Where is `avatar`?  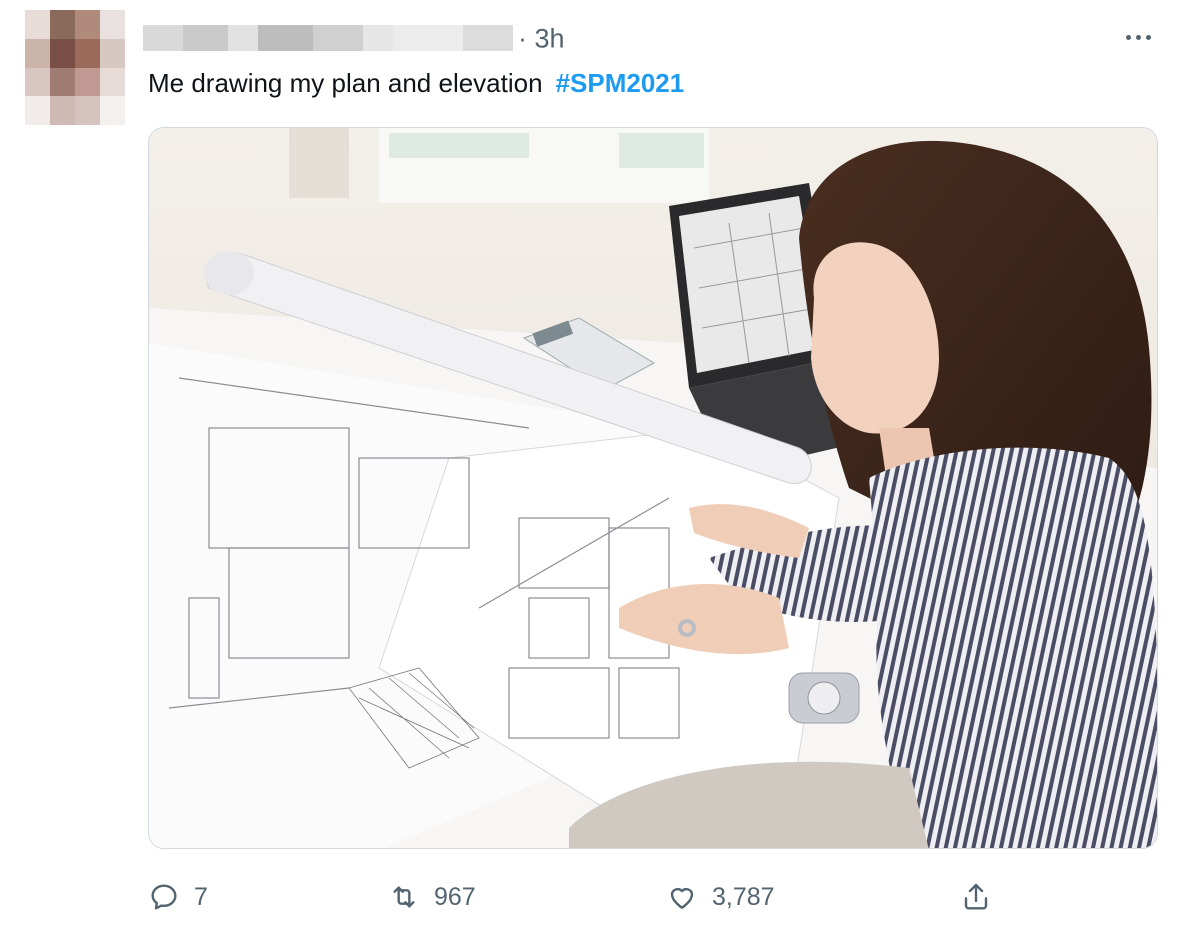 avatar is located at coordinates (75, 67).